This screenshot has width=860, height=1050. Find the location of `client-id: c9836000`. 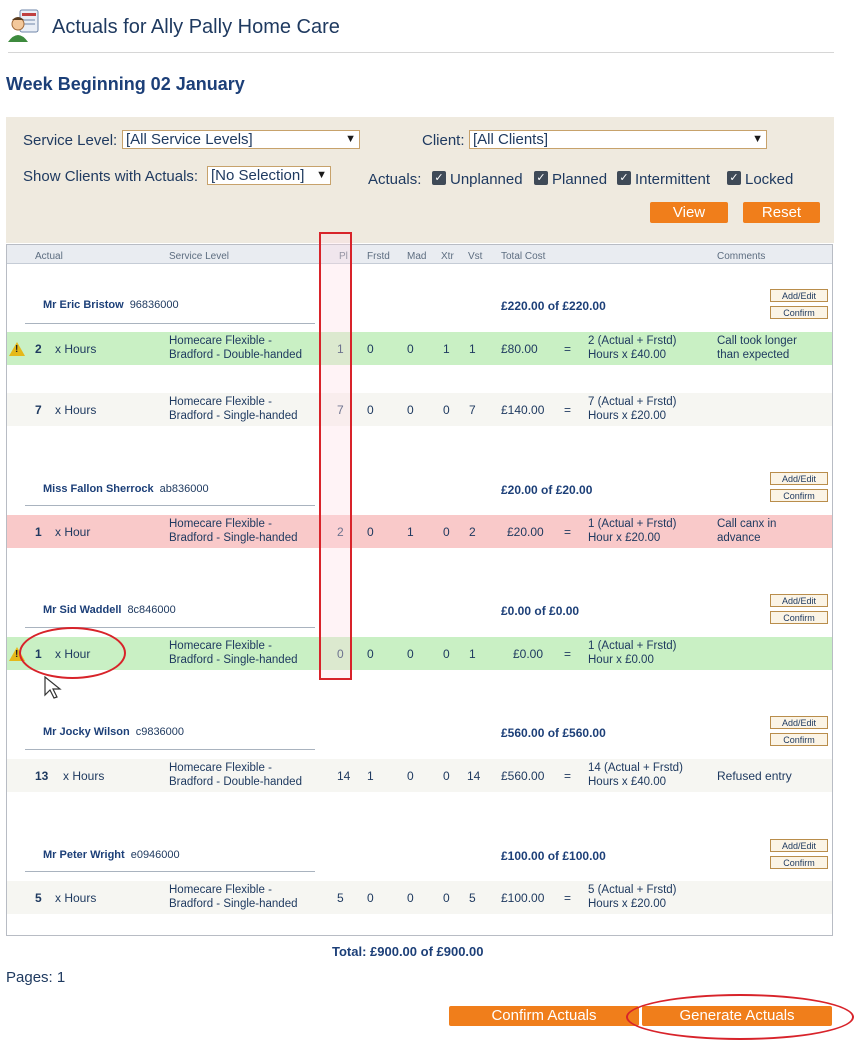

client-id: c9836000 is located at coordinates (160, 732).